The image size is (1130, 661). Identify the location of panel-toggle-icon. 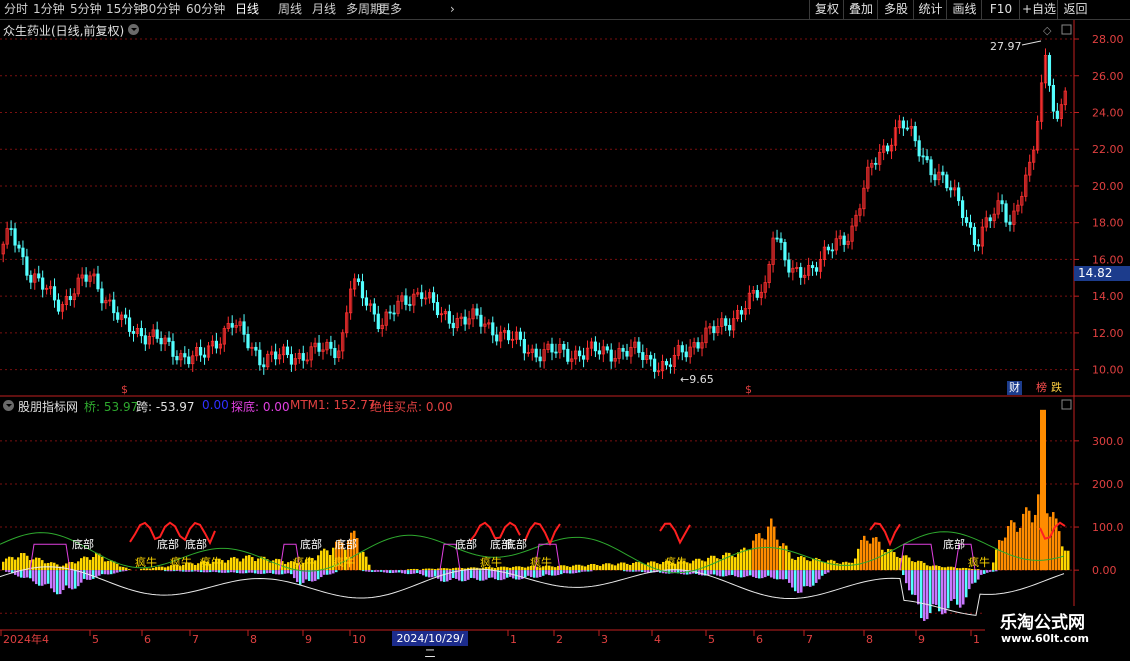
(1066, 29).